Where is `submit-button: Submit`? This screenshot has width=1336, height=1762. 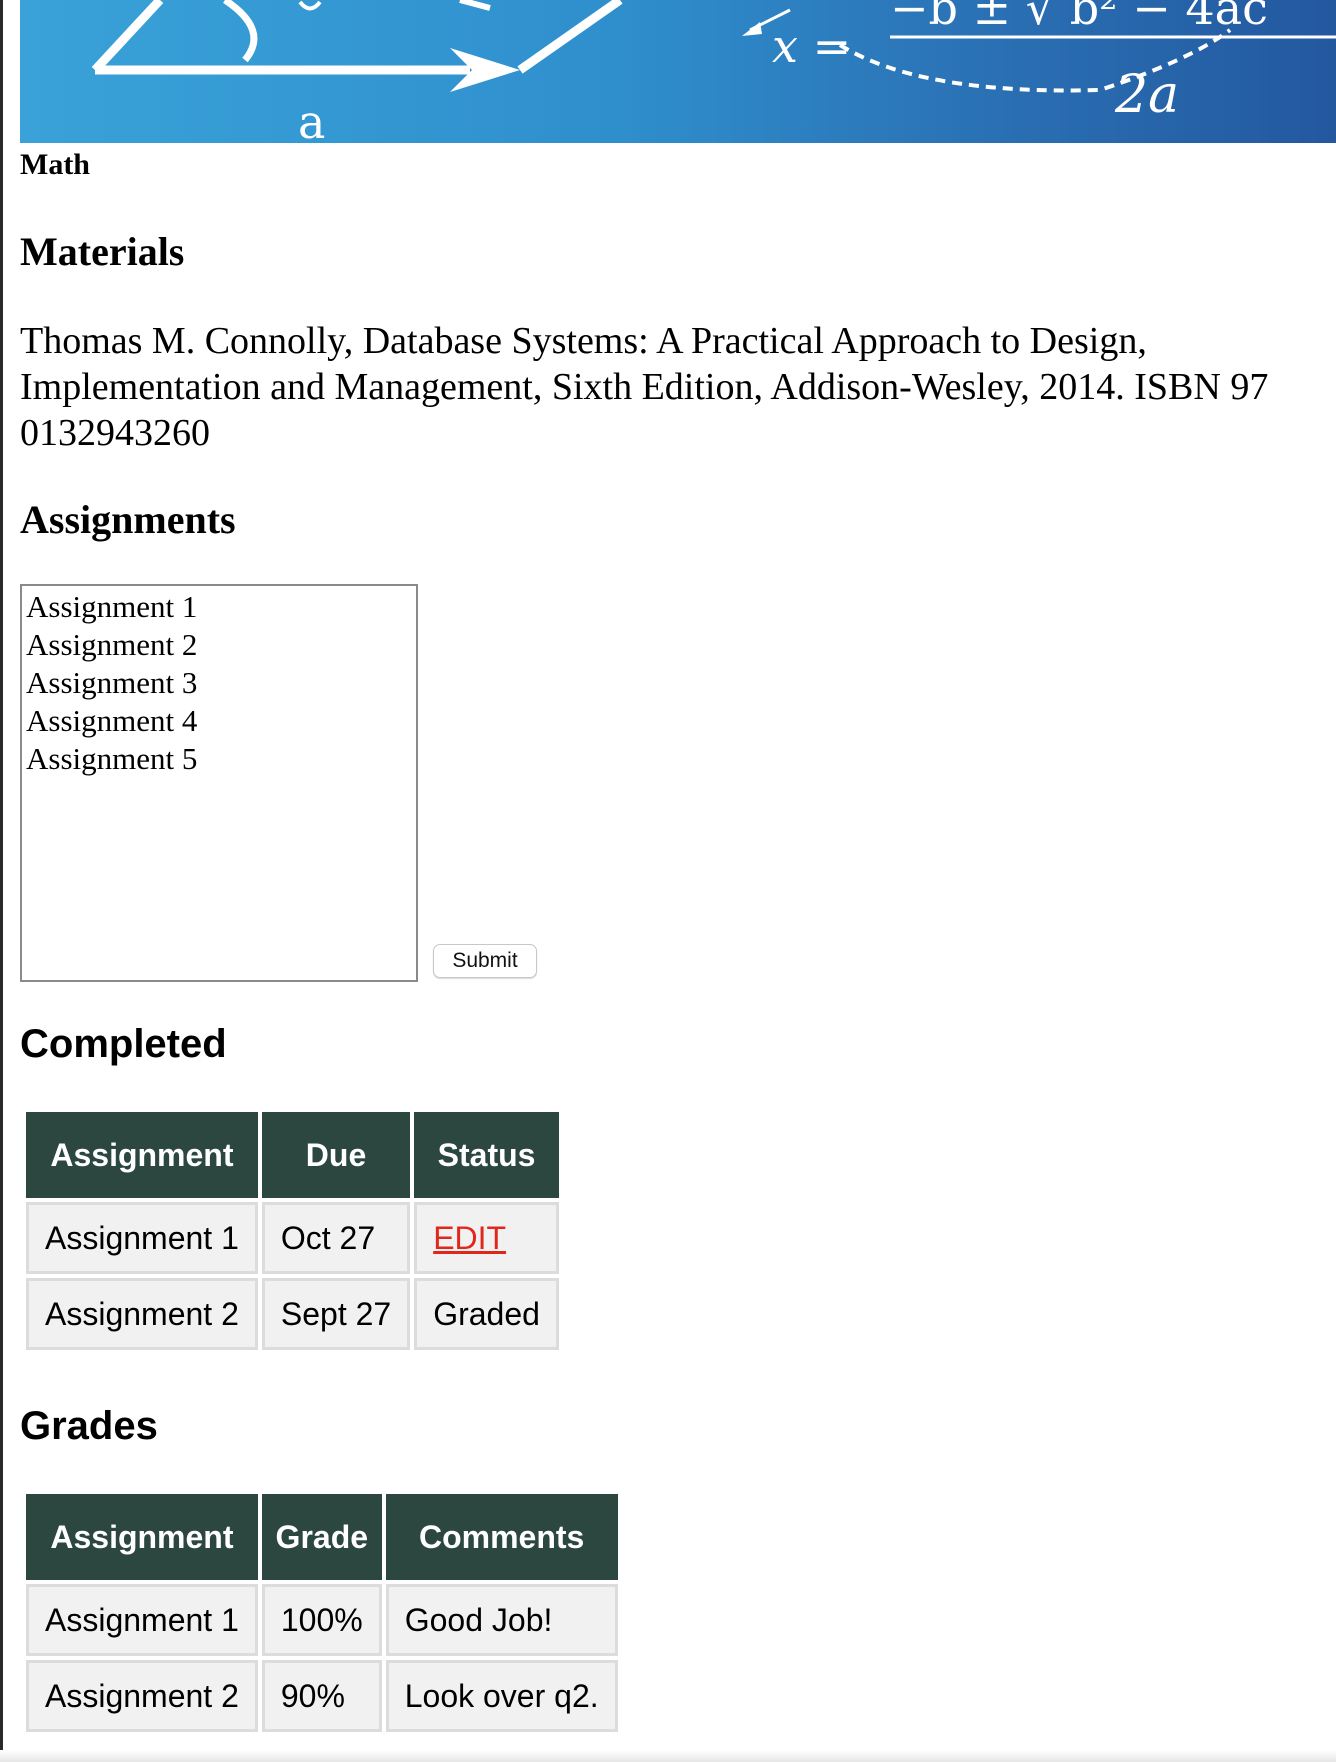 submit-button: Submit is located at coordinates (485, 961).